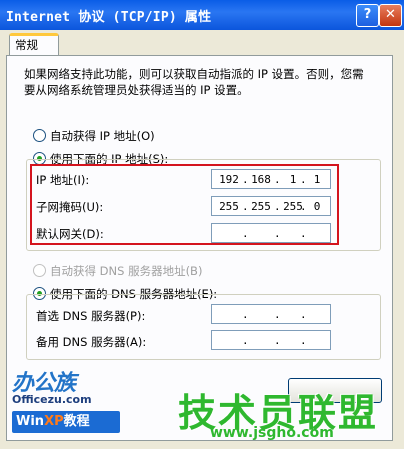  Describe the element at coordinates (91, 316) in the screenshot. I see `preferred-dns-label: 首选 DNS 服务器(P):` at that location.